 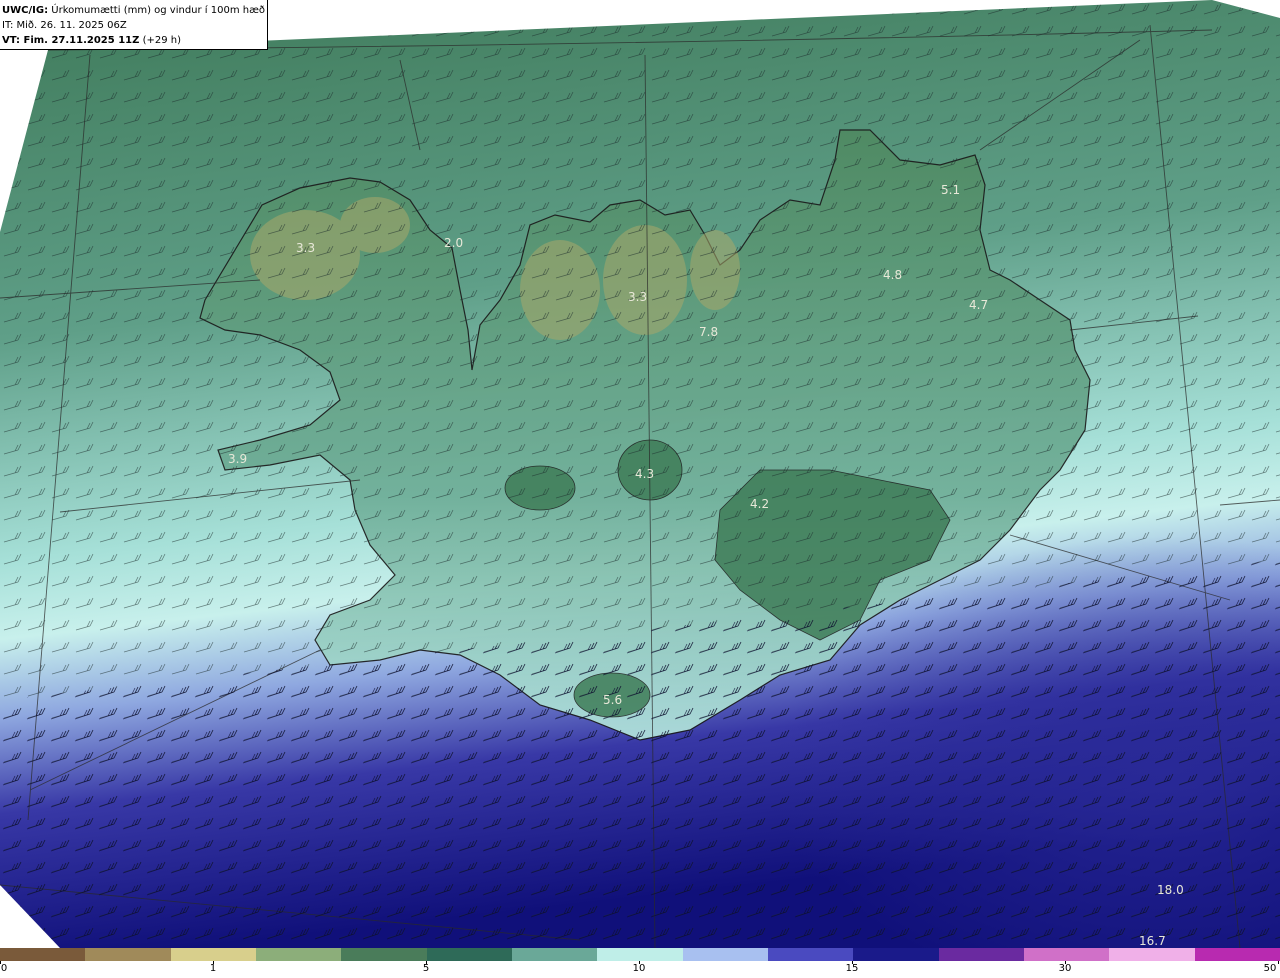 I want to click on colorbar-legend: 0 1 5 10 15 30 50, so click(x=640, y=963).